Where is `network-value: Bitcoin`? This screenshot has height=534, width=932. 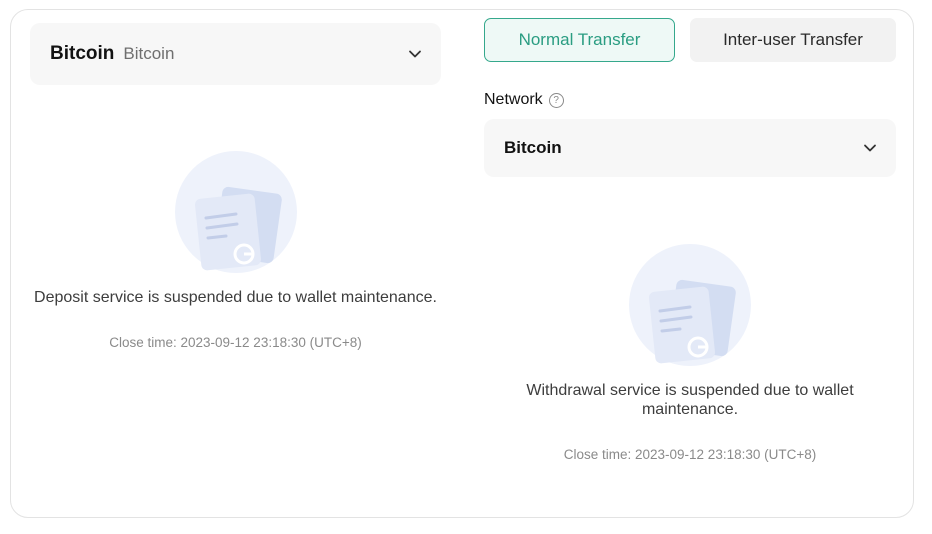
network-value: Bitcoin is located at coordinates (533, 147).